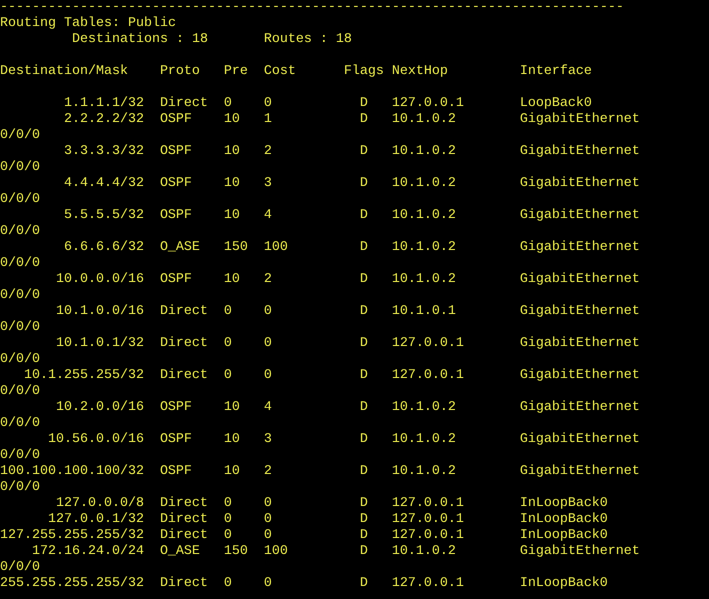  What do you see at coordinates (268, 440) in the screenshot?
I see `table-cell-text: 3` at bounding box center [268, 440].